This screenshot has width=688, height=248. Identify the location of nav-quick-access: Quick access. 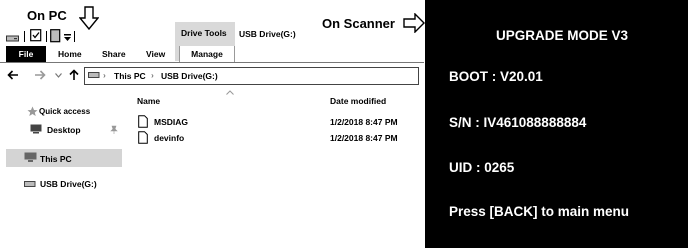
(64, 111).